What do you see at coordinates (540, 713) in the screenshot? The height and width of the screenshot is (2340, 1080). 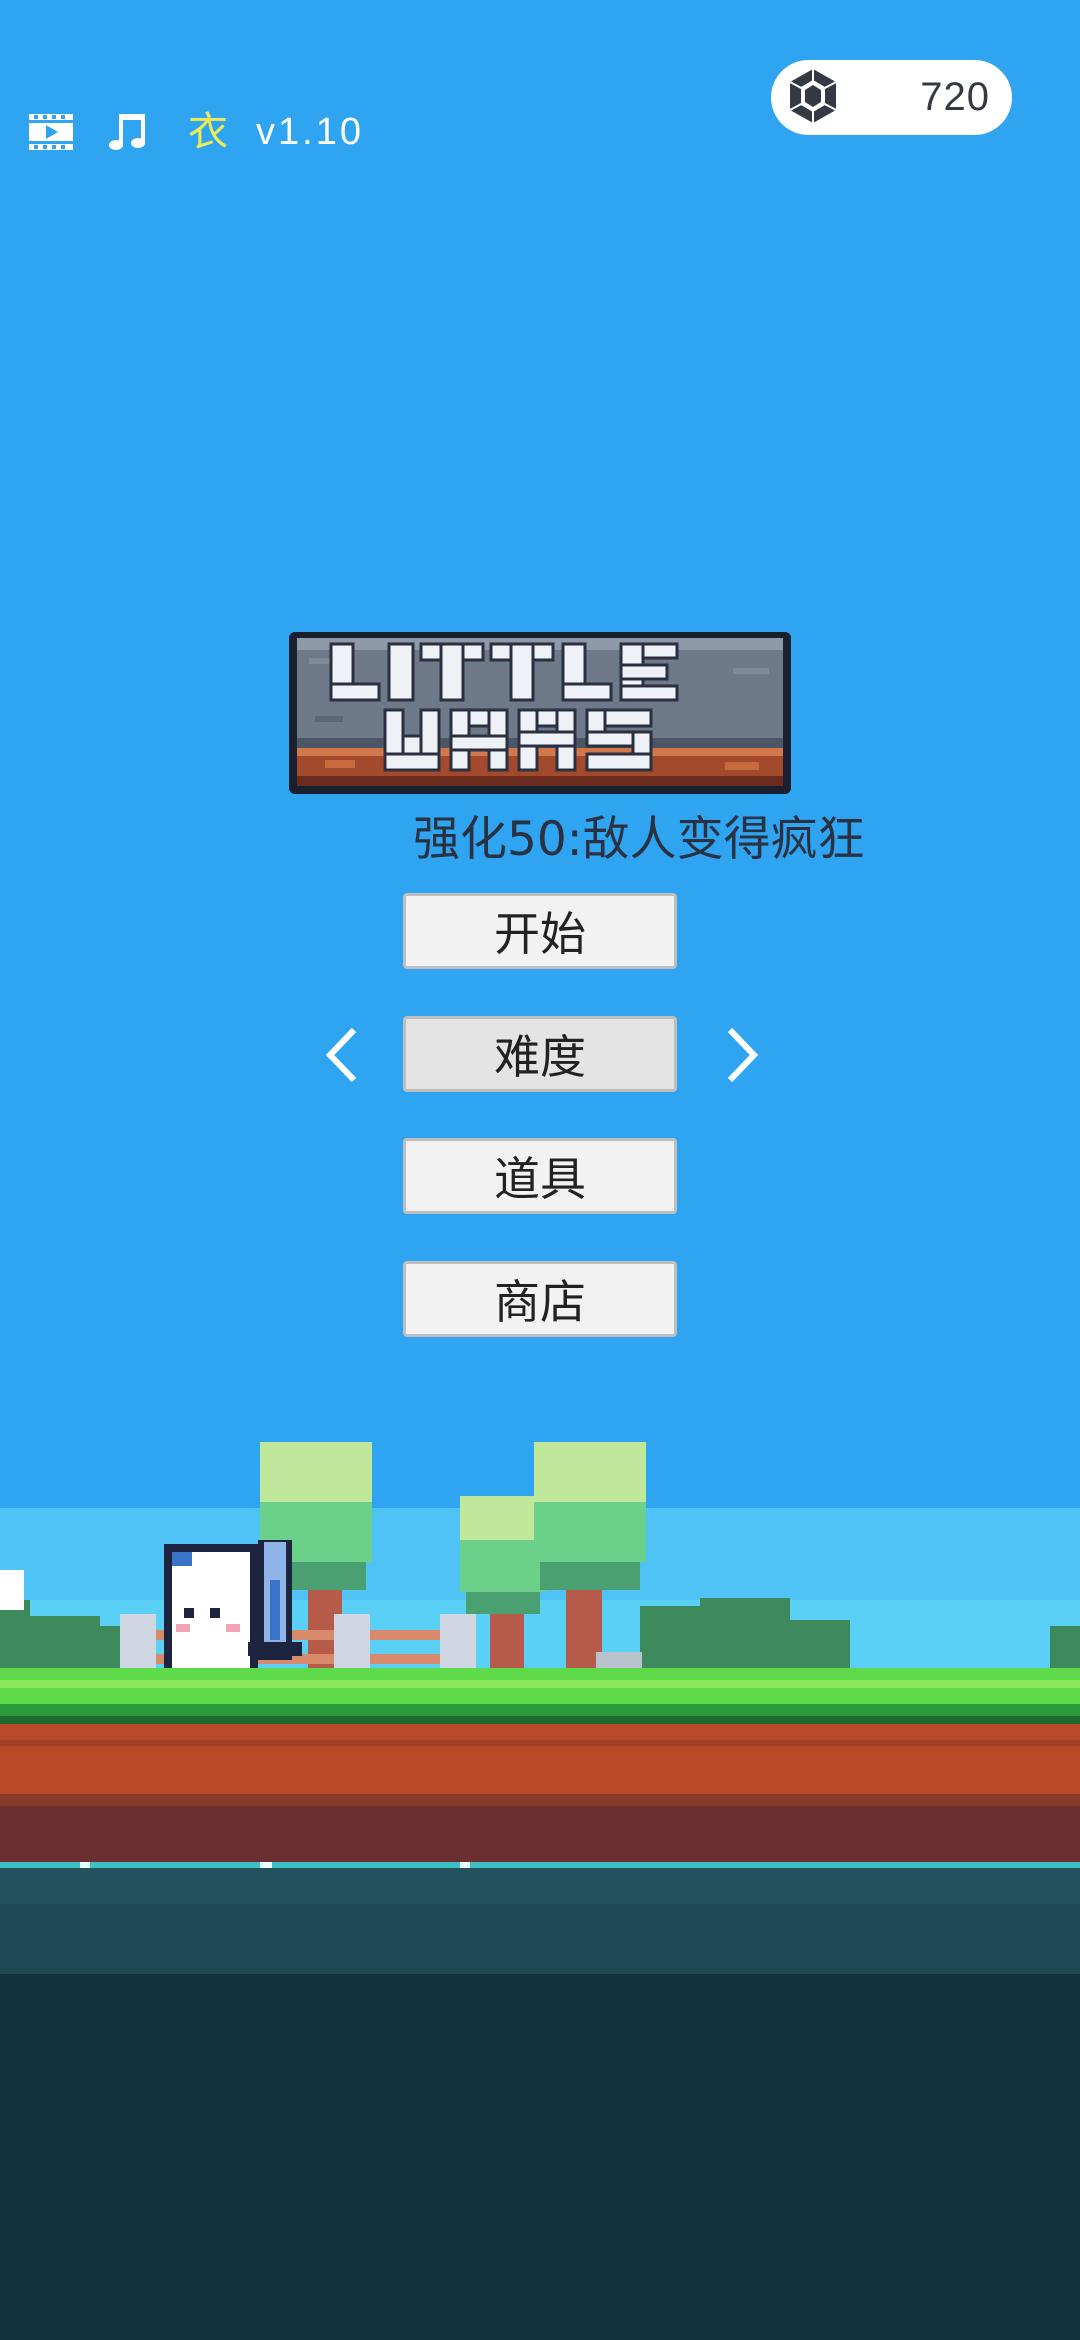 I see `game-logo` at bounding box center [540, 713].